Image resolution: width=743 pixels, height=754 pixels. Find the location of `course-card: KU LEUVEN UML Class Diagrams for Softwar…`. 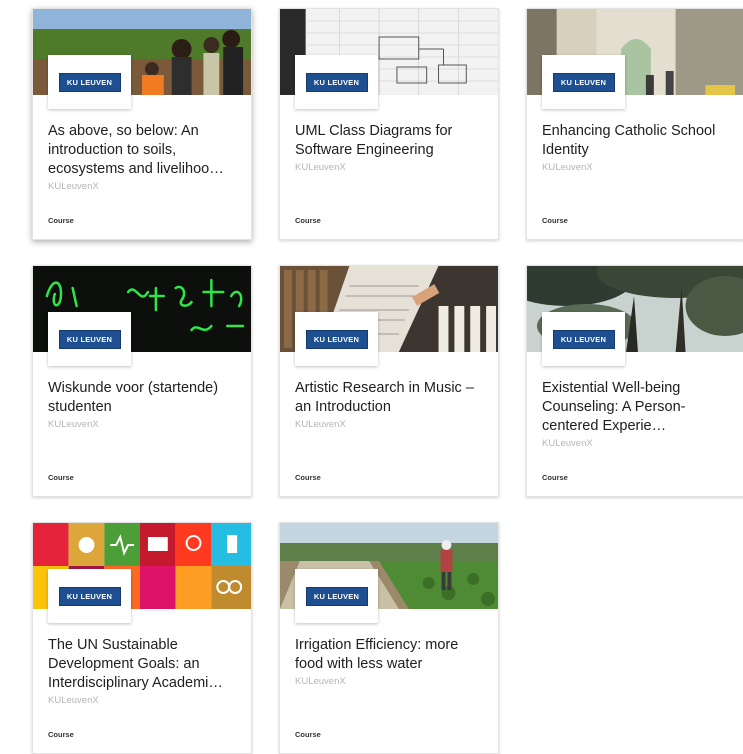

course-card: KU LEUVEN UML Class Diagrams for Softwar… is located at coordinates (389, 124).